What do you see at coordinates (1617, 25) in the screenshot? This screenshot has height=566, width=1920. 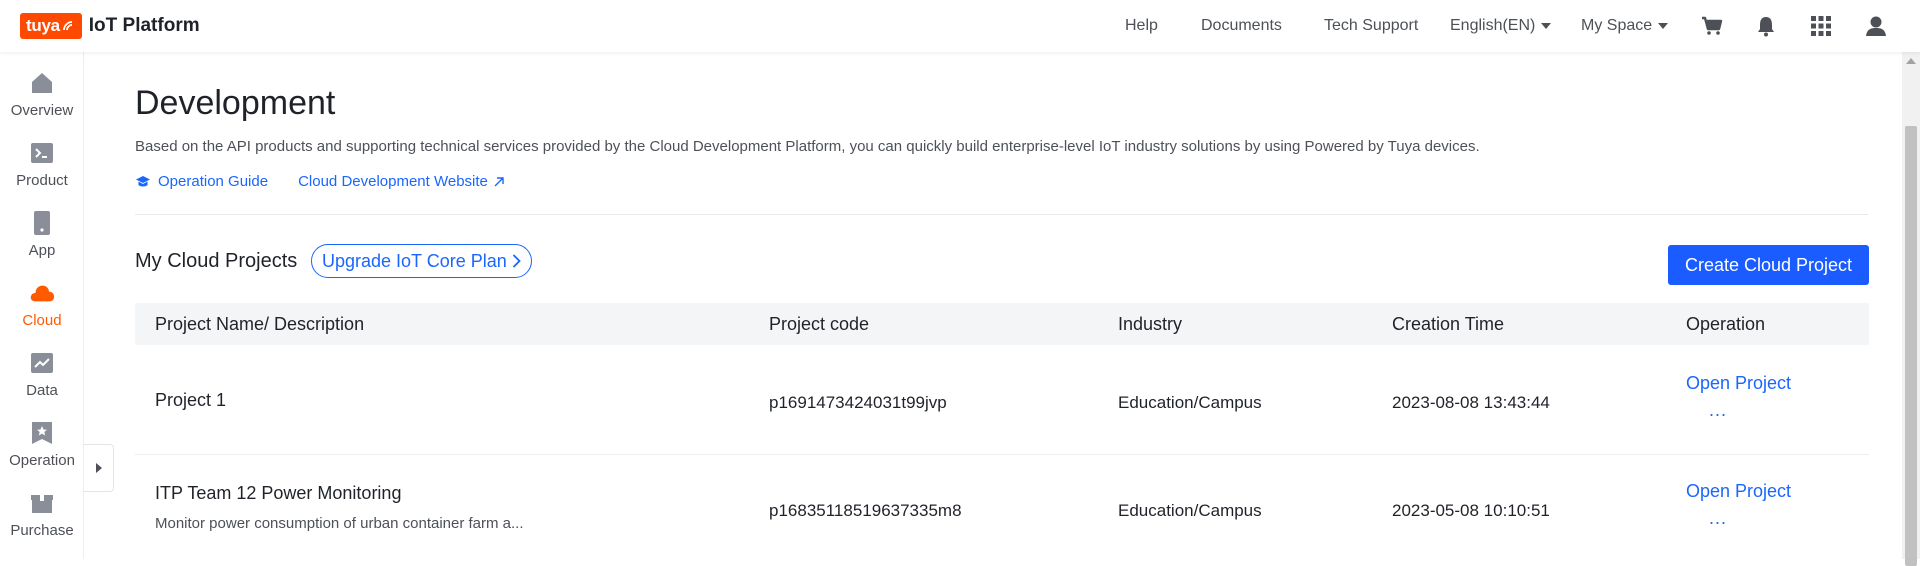 I see `space-label: My Space` at bounding box center [1617, 25].